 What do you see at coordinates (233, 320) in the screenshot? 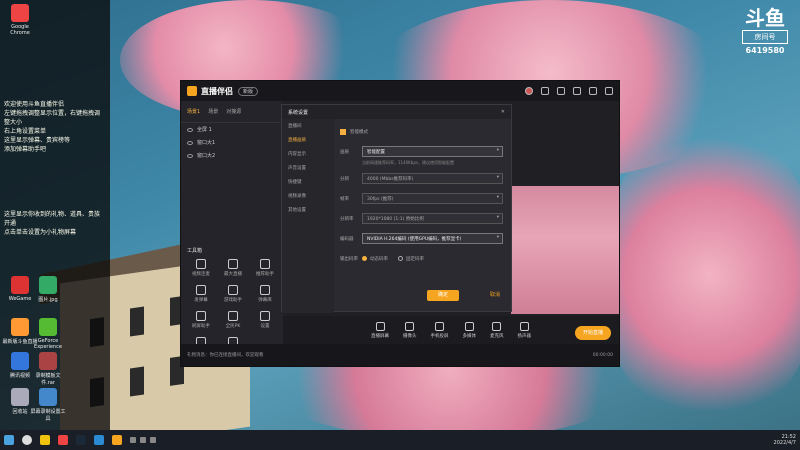
I see `tool-item: 全民PK` at bounding box center [233, 320].